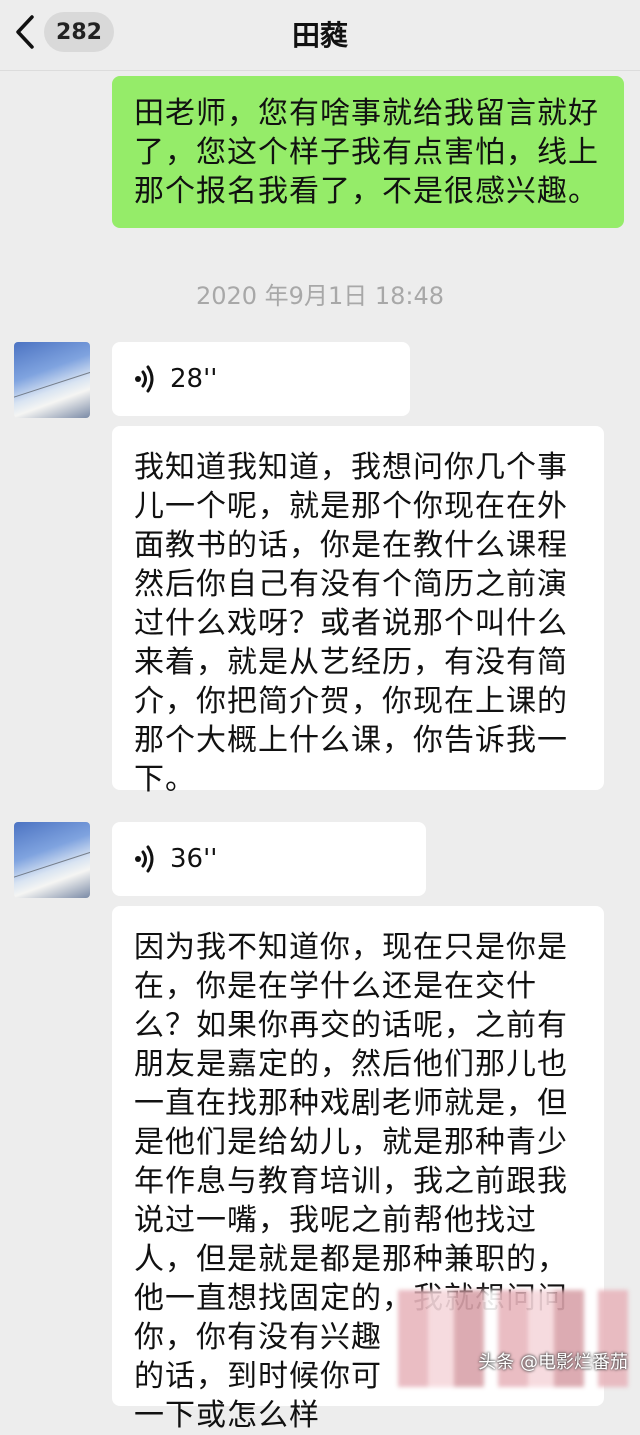 This screenshot has width=640, height=1435. I want to click on chat-title: 田蕤, so click(319, 35).